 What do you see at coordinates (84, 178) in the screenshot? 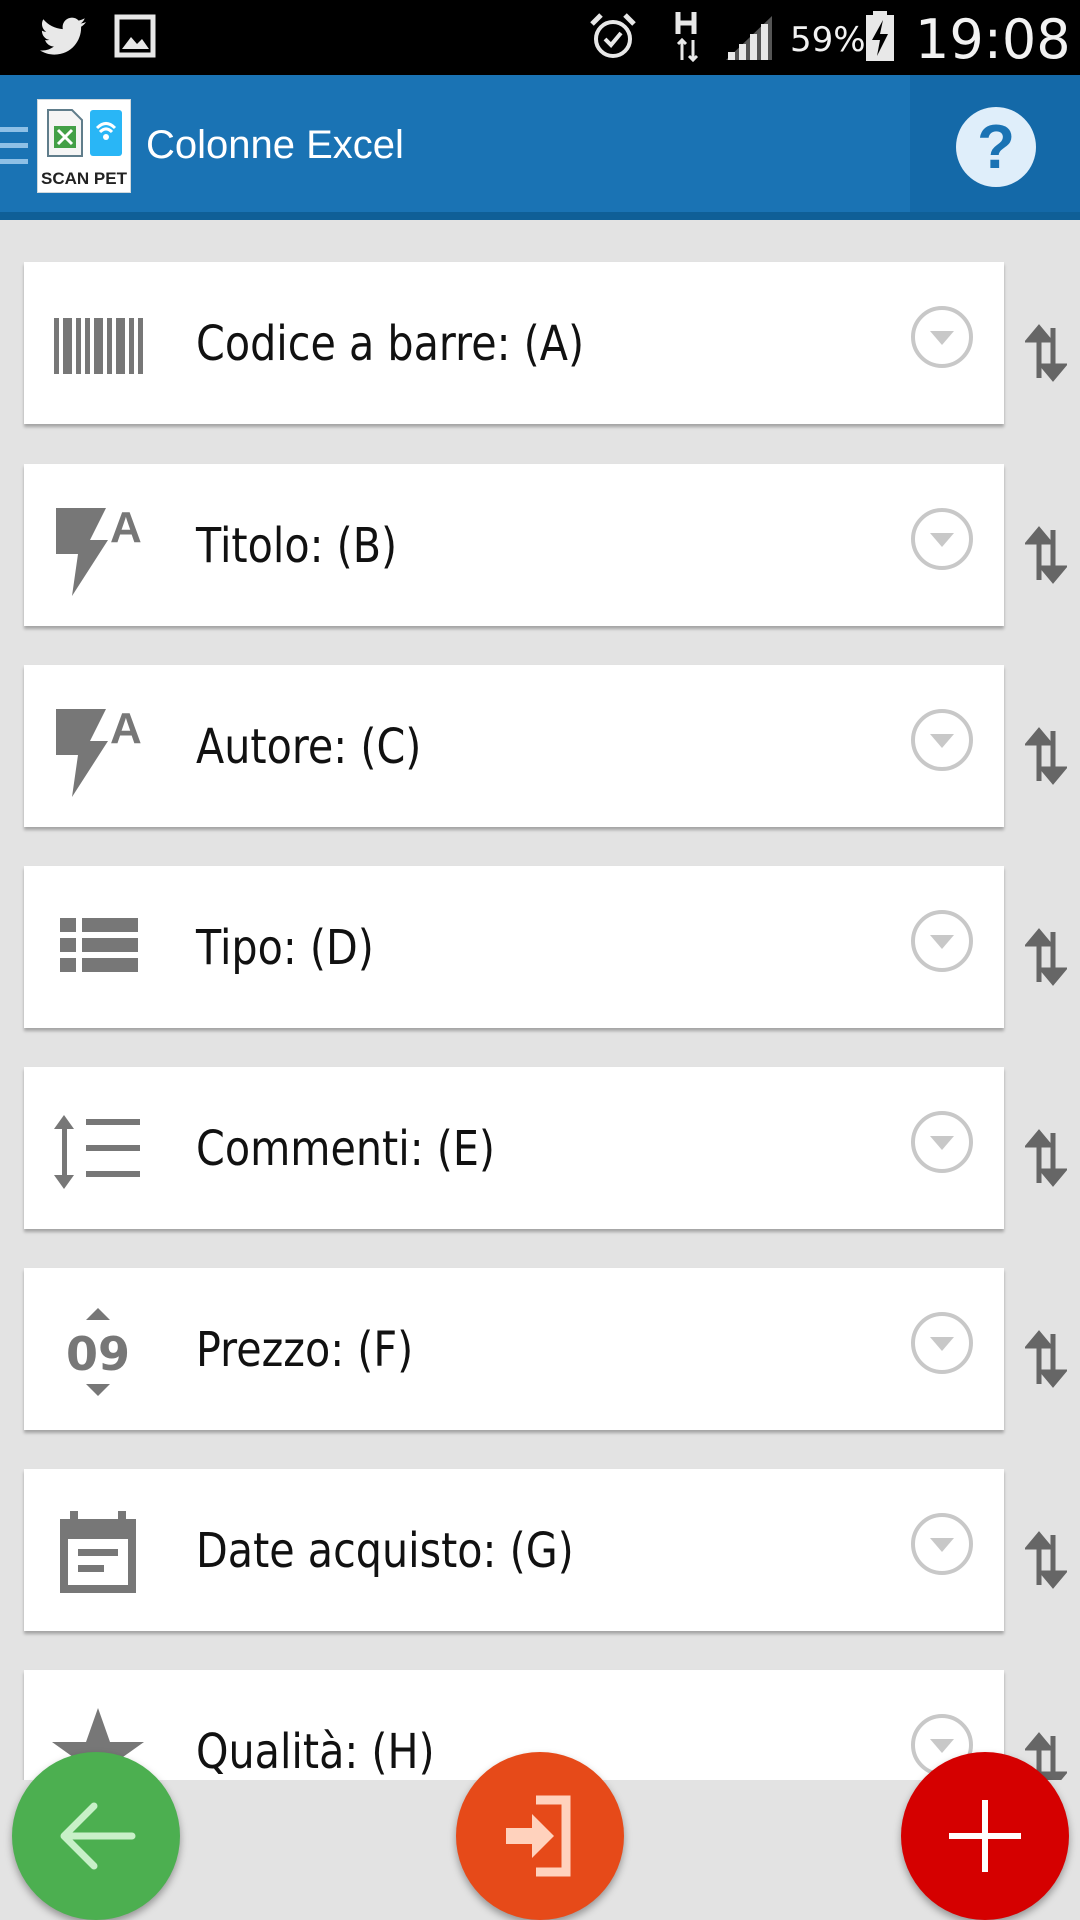
I see `logo-text: SCAN PET` at bounding box center [84, 178].